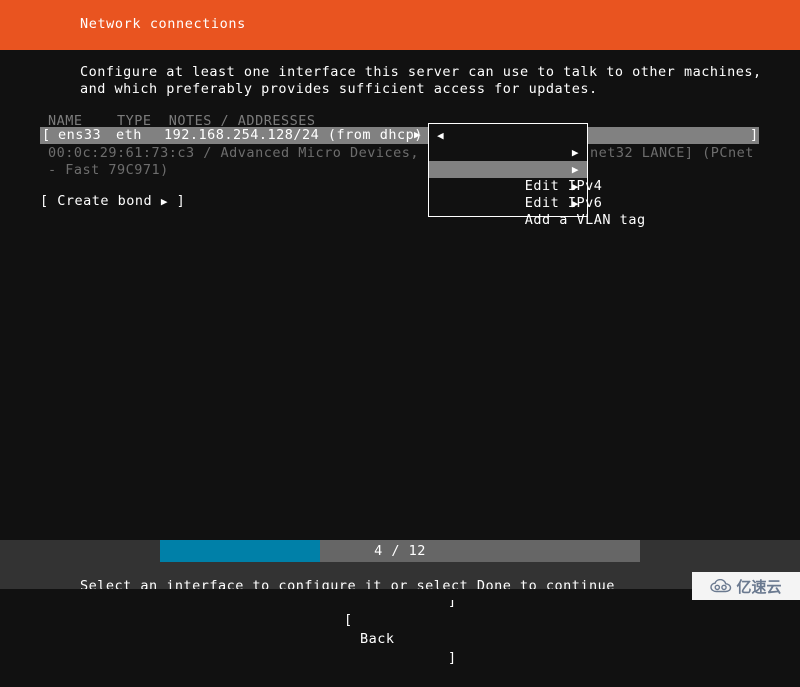 The width and height of the screenshot is (800, 687). What do you see at coordinates (759, 586) in the screenshot?
I see `watermark-text: 亿速云` at bounding box center [759, 586].